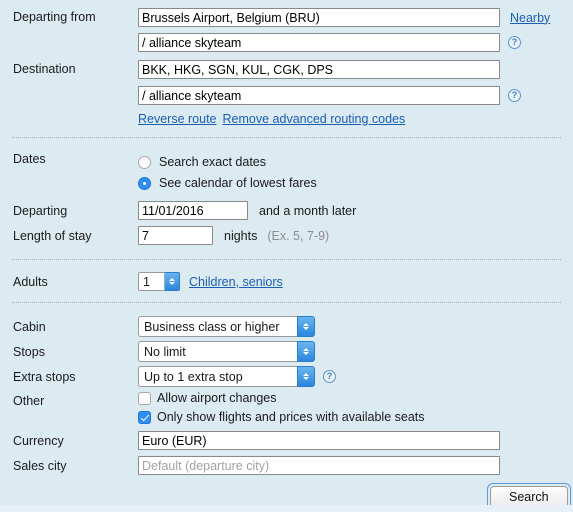 The image size is (573, 512). Describe the element at coordinates (314, 119) in the screenshot. I see `remove-routing-codes-link: Remove advanced routing codes` at that location.